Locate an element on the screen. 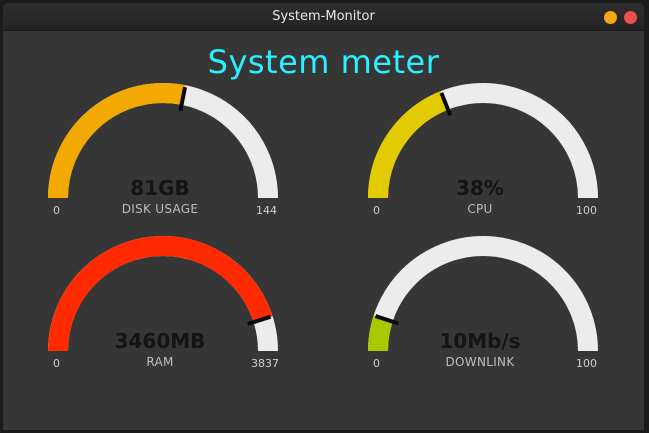 Image resolution: width=649 pixels, height=433 pixels. disk-usage-gauge: 81GB DISK USAGE 0 144 is located at coordinates (175, 155).